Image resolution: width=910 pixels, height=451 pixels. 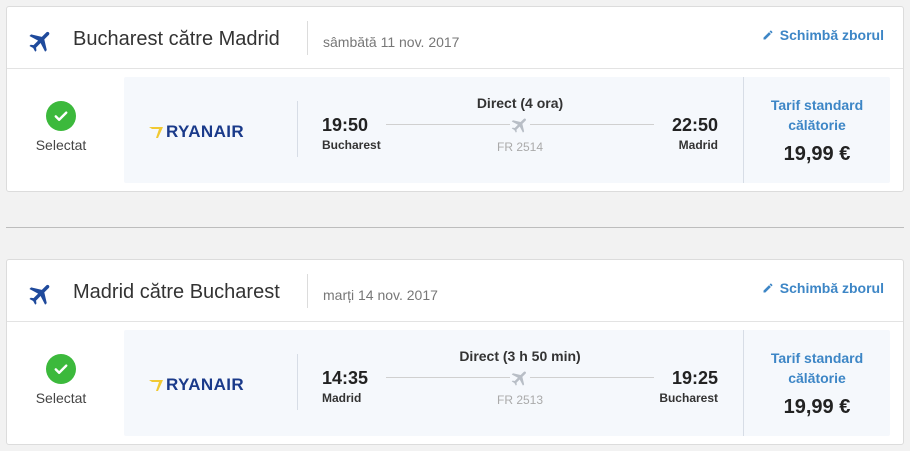 I want to click on arrival: 22:50 Madrid, so click(x=695, y=133).